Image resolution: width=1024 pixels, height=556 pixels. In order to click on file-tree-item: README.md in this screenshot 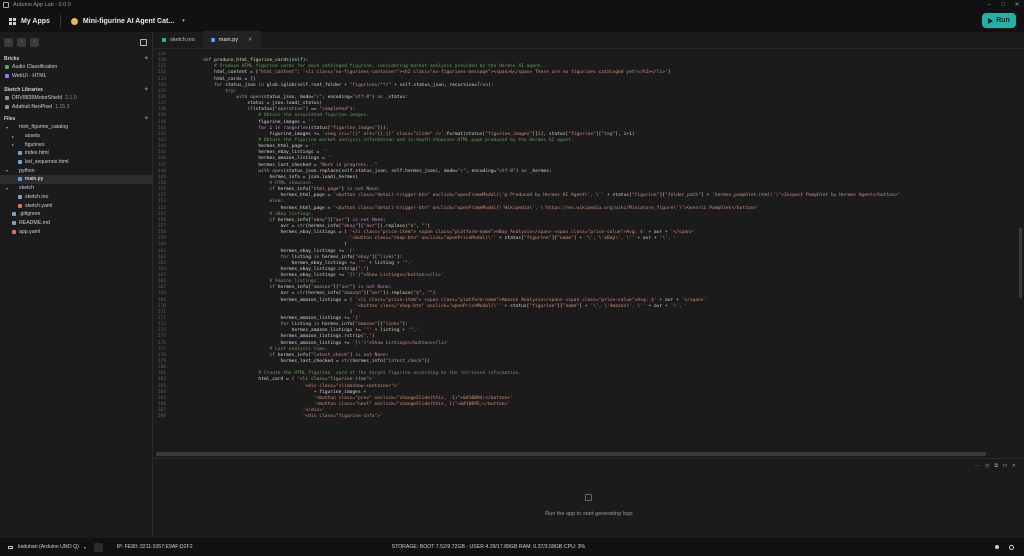, I will do `click(76, 223)`.